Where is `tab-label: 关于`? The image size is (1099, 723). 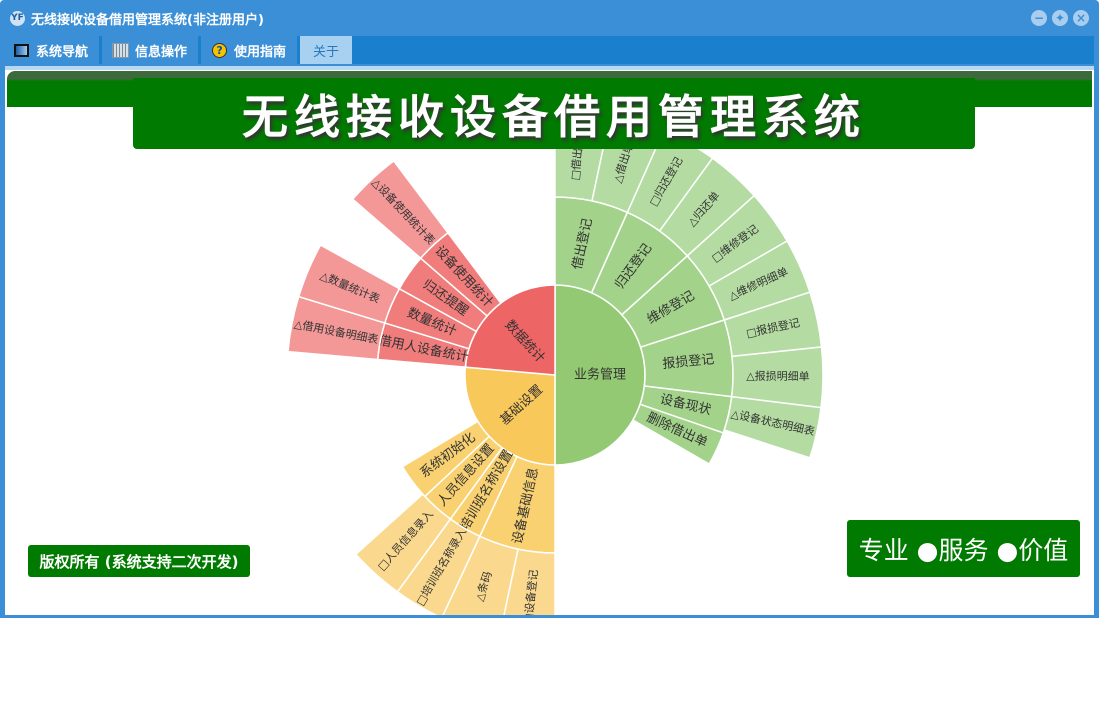 tab-label: 关于 is located at coordinates (326, 52).